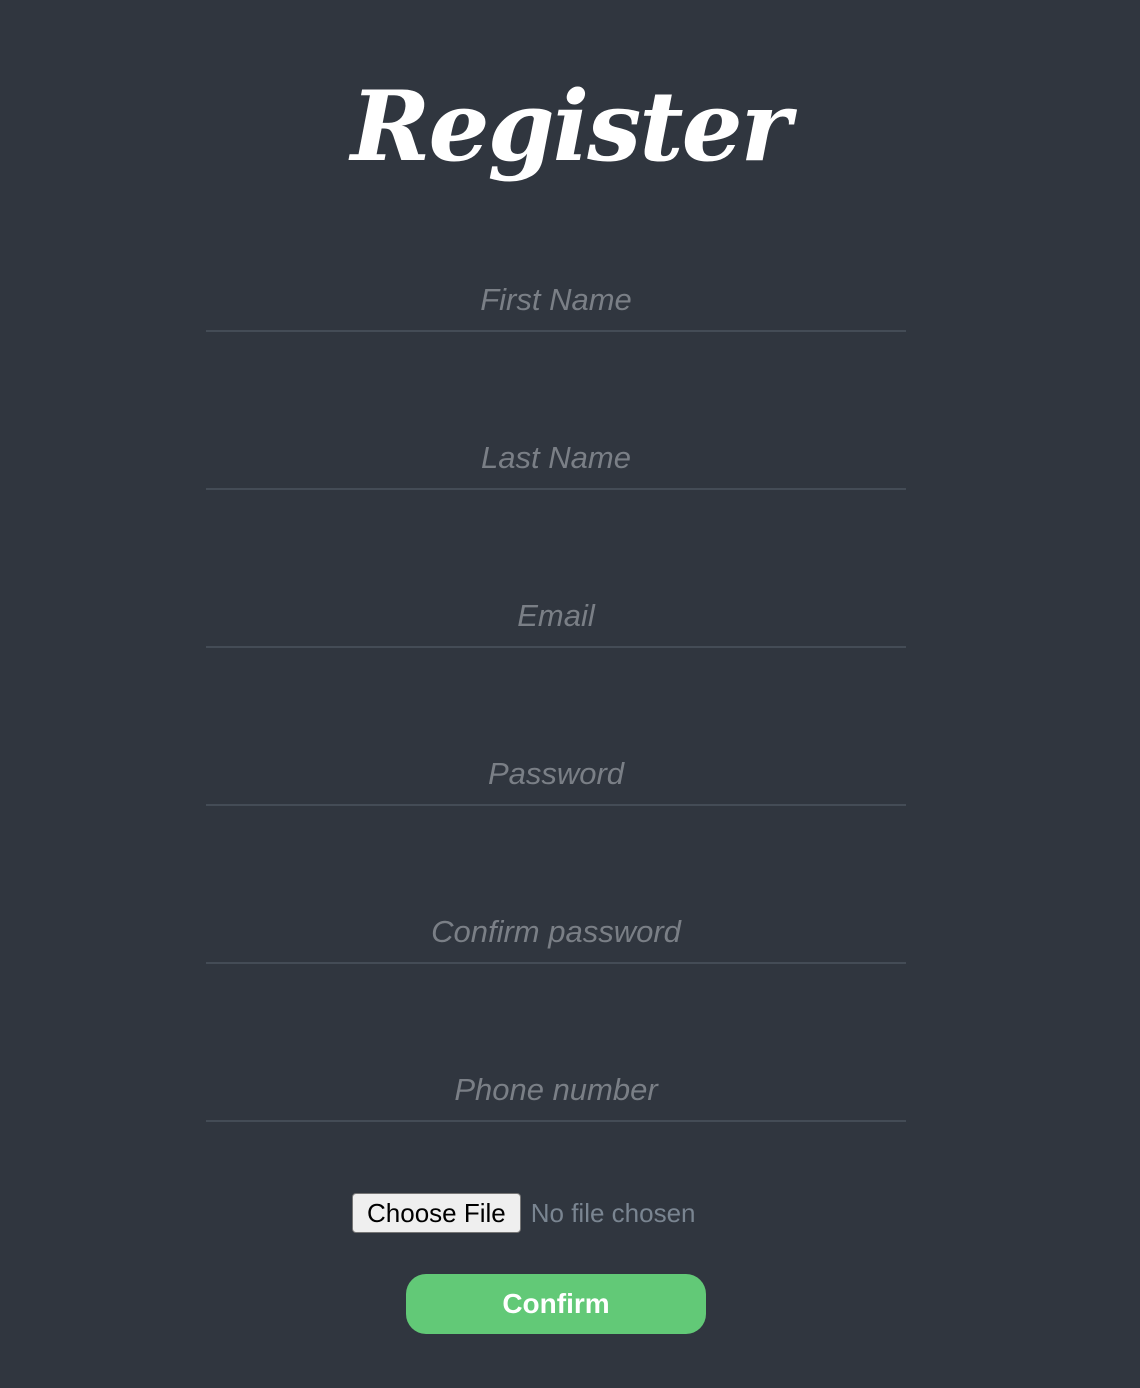  What do you see at coordinates (556, 1304) in the screenshot?
I see `confirm-button: Confirm` at bounding box center [556, 1304].